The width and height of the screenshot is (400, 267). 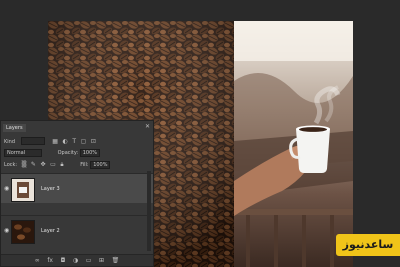 What do you see at coordinates (64, 141) in the screenshot?
I see `adjustment-filter-icon: ◐` at bounding box center [64, 141].